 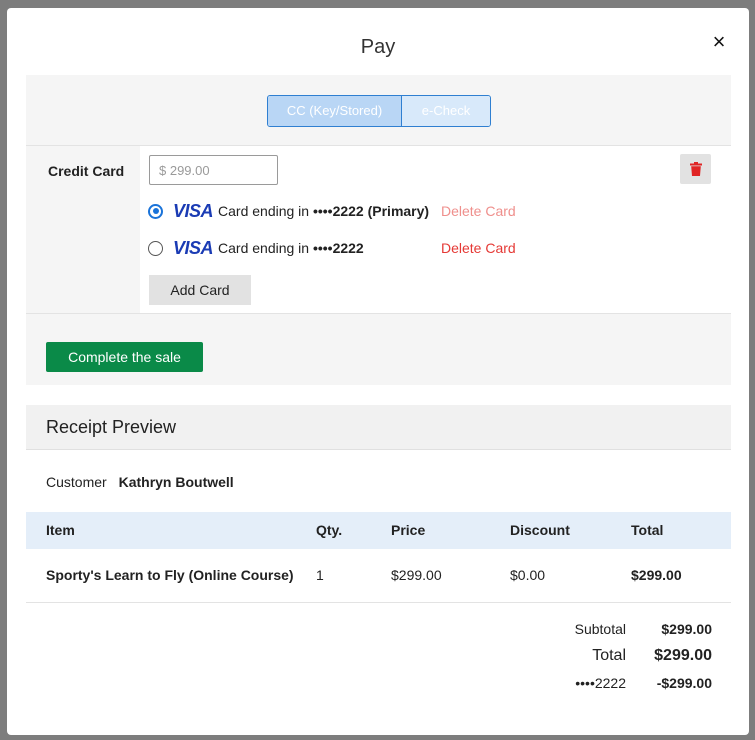 I want to click on credit-card-label-cell: Credit Card, so click(x=83, y=229).